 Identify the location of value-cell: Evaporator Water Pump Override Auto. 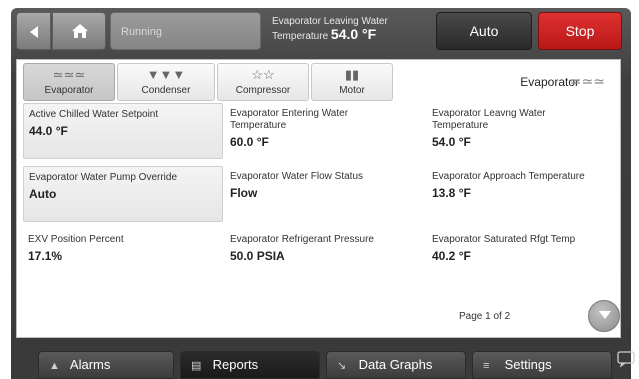
(123, 194).